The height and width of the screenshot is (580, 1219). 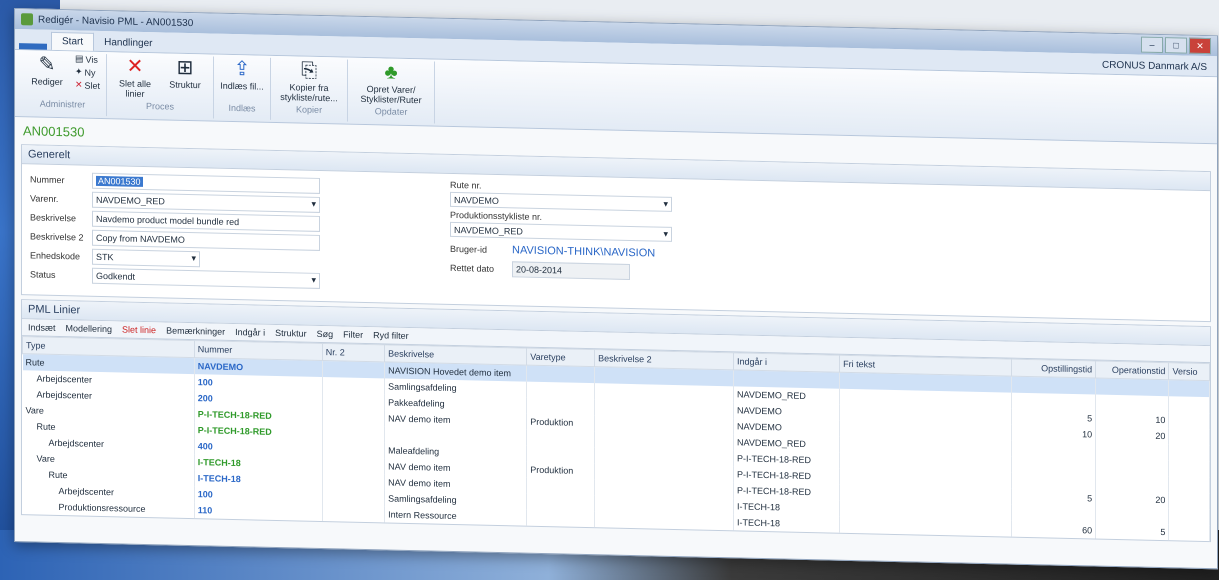 I want to click on item-no-field: NAVDEMO_RED ▾, so click(x=206, y=202).